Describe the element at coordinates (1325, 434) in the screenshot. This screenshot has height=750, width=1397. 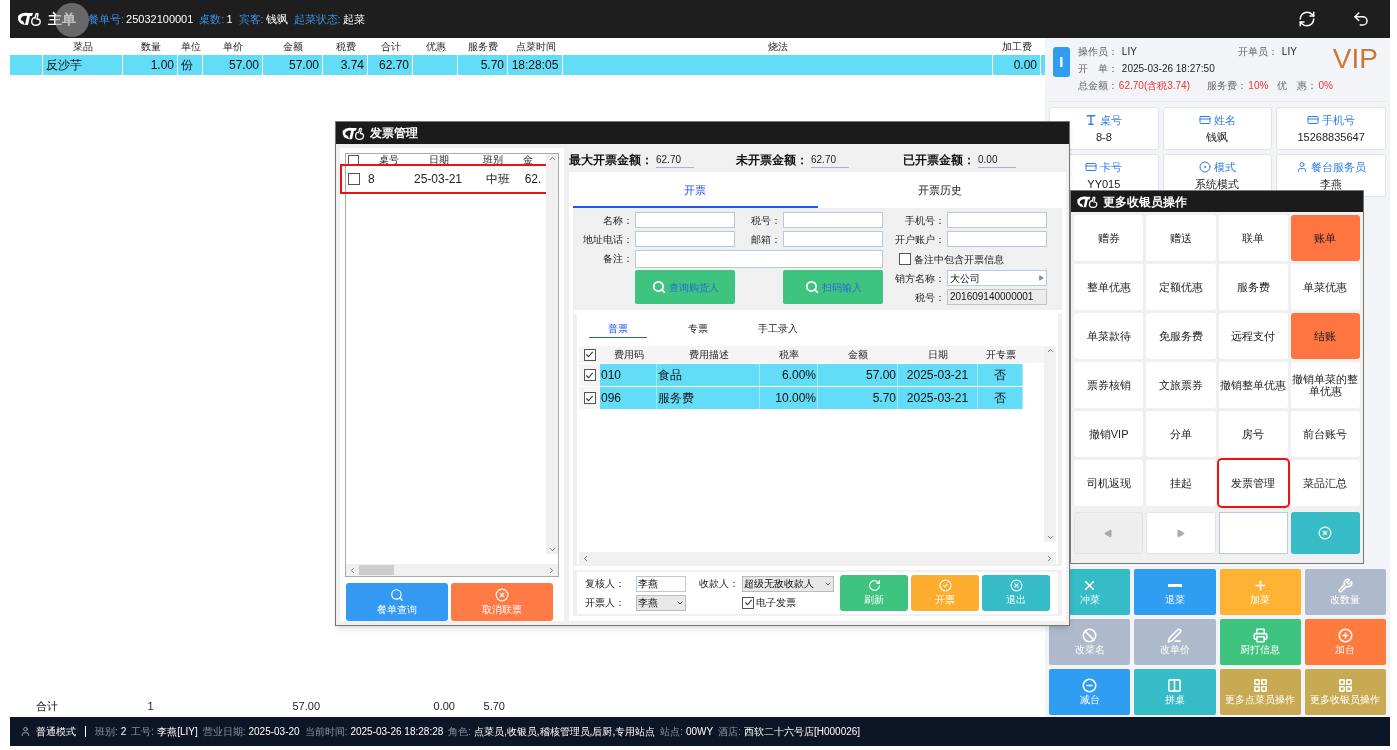
I see `operation-button: 前台账号` at that location.